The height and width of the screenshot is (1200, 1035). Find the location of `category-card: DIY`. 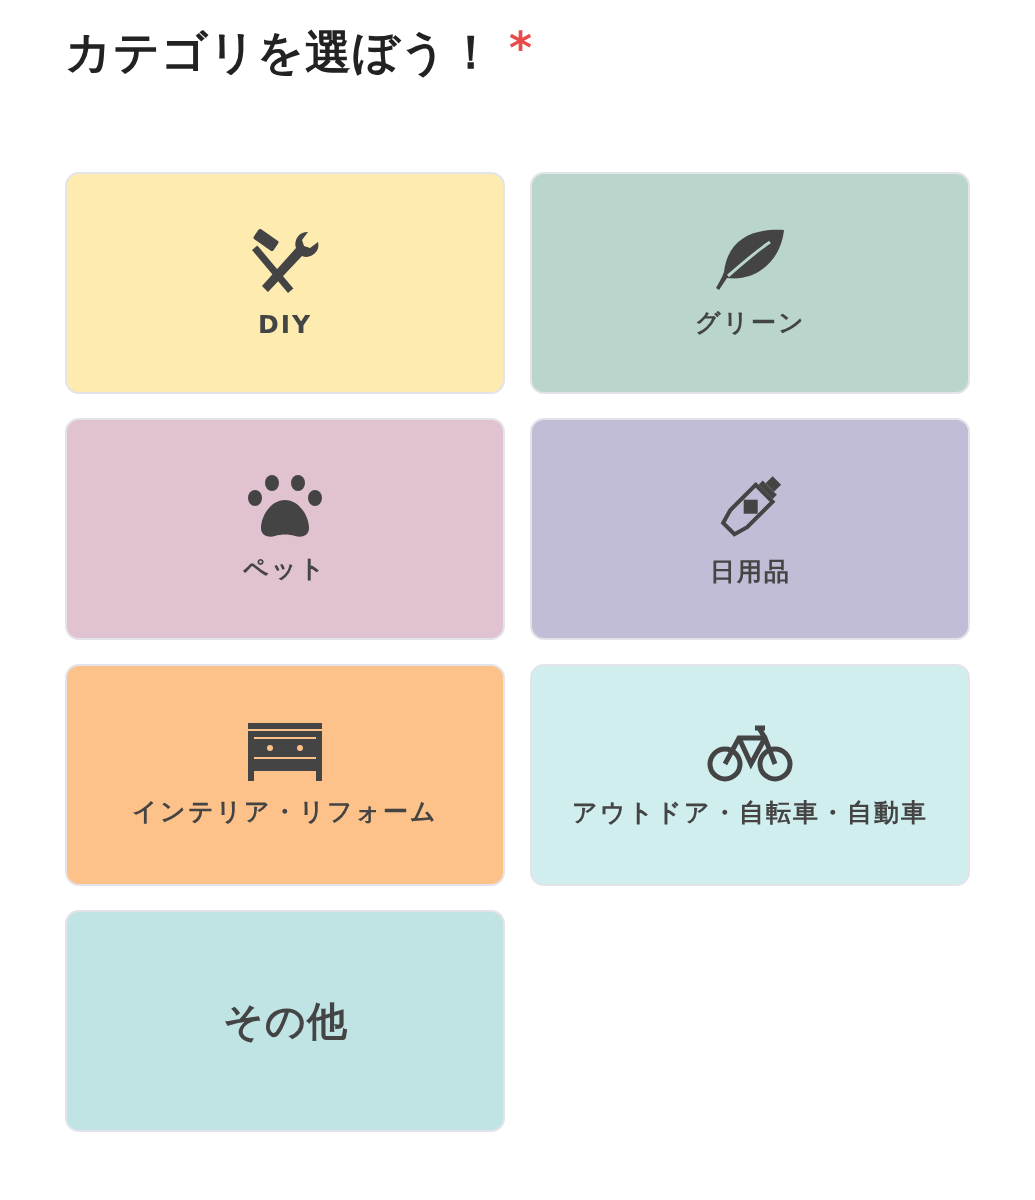

category-card: DIY is located at coordinates (285, 283).